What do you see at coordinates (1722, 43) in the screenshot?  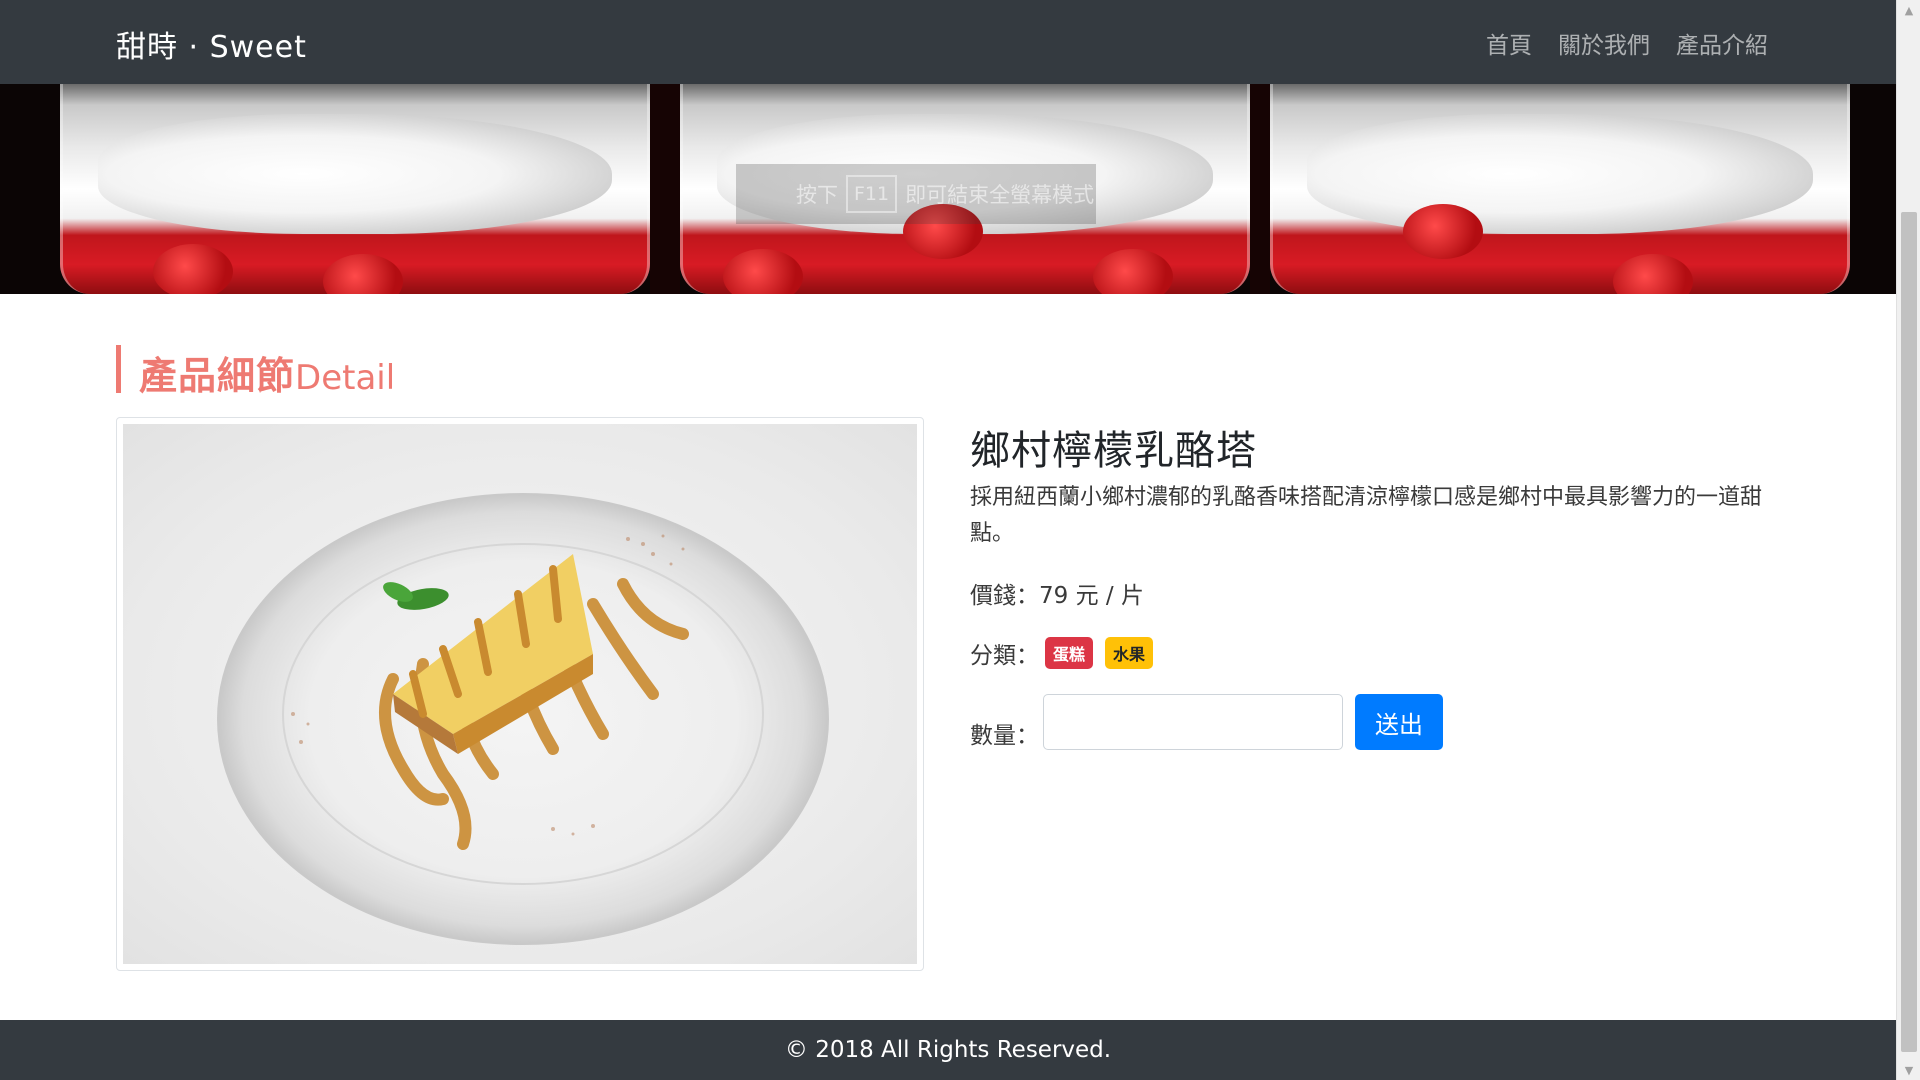 I see `nav-link-products: 產品介紹` at bounding box center [1722, 43].